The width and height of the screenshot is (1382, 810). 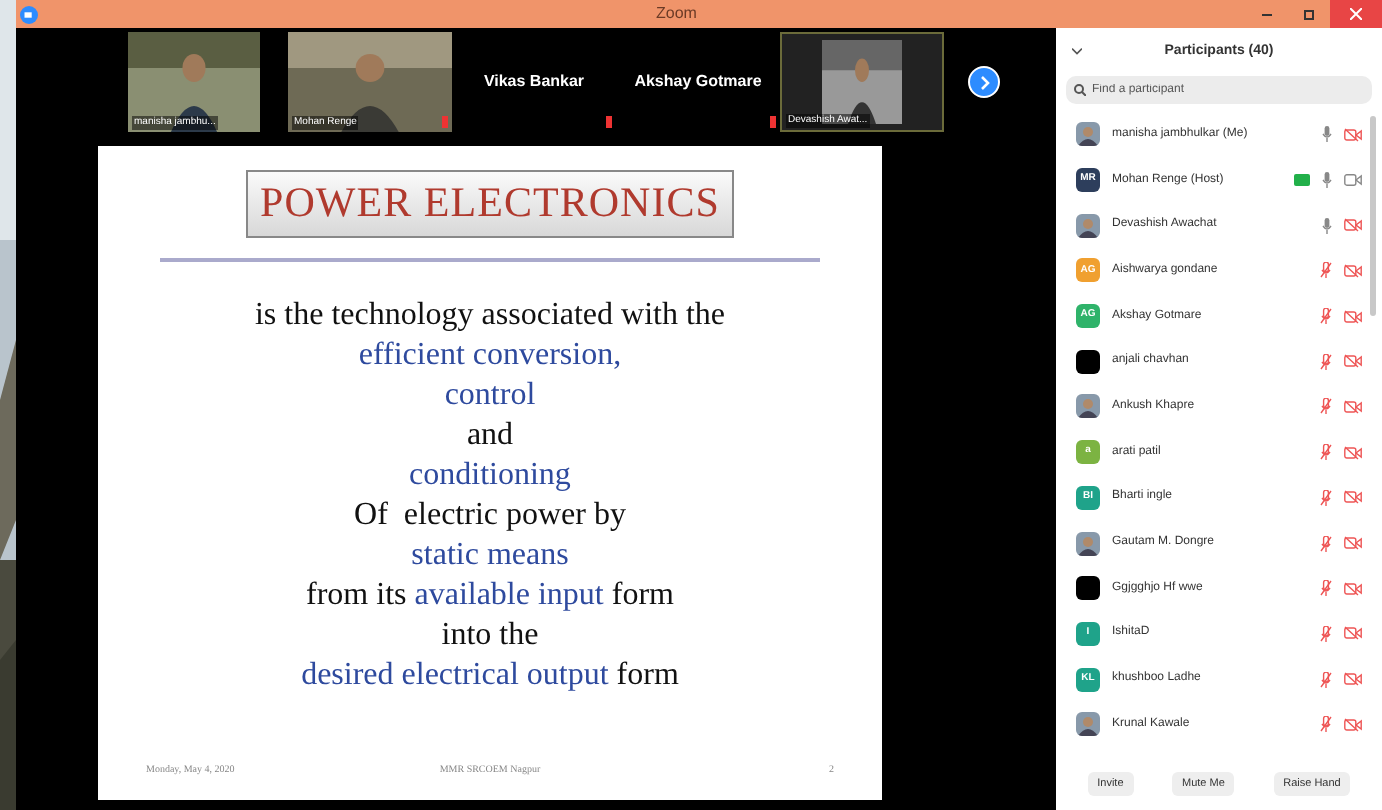 I want to click on slide-text: from its, so click(x=357, y=596).